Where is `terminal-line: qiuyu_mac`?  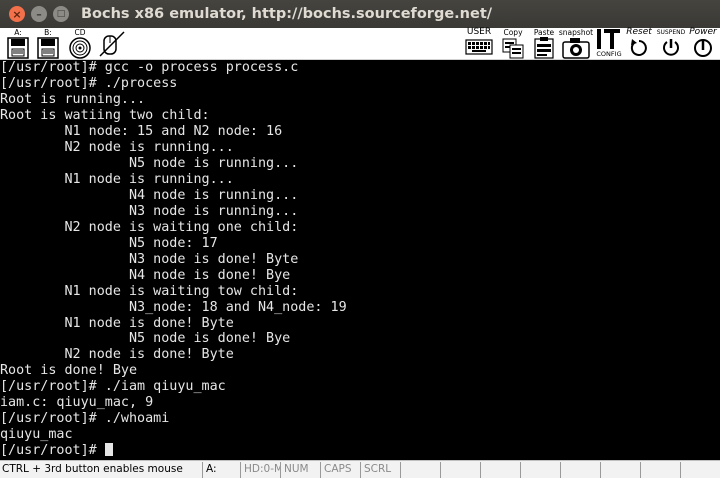 terminal-line: qiuyu_mac is located at coordinates (36, 435).